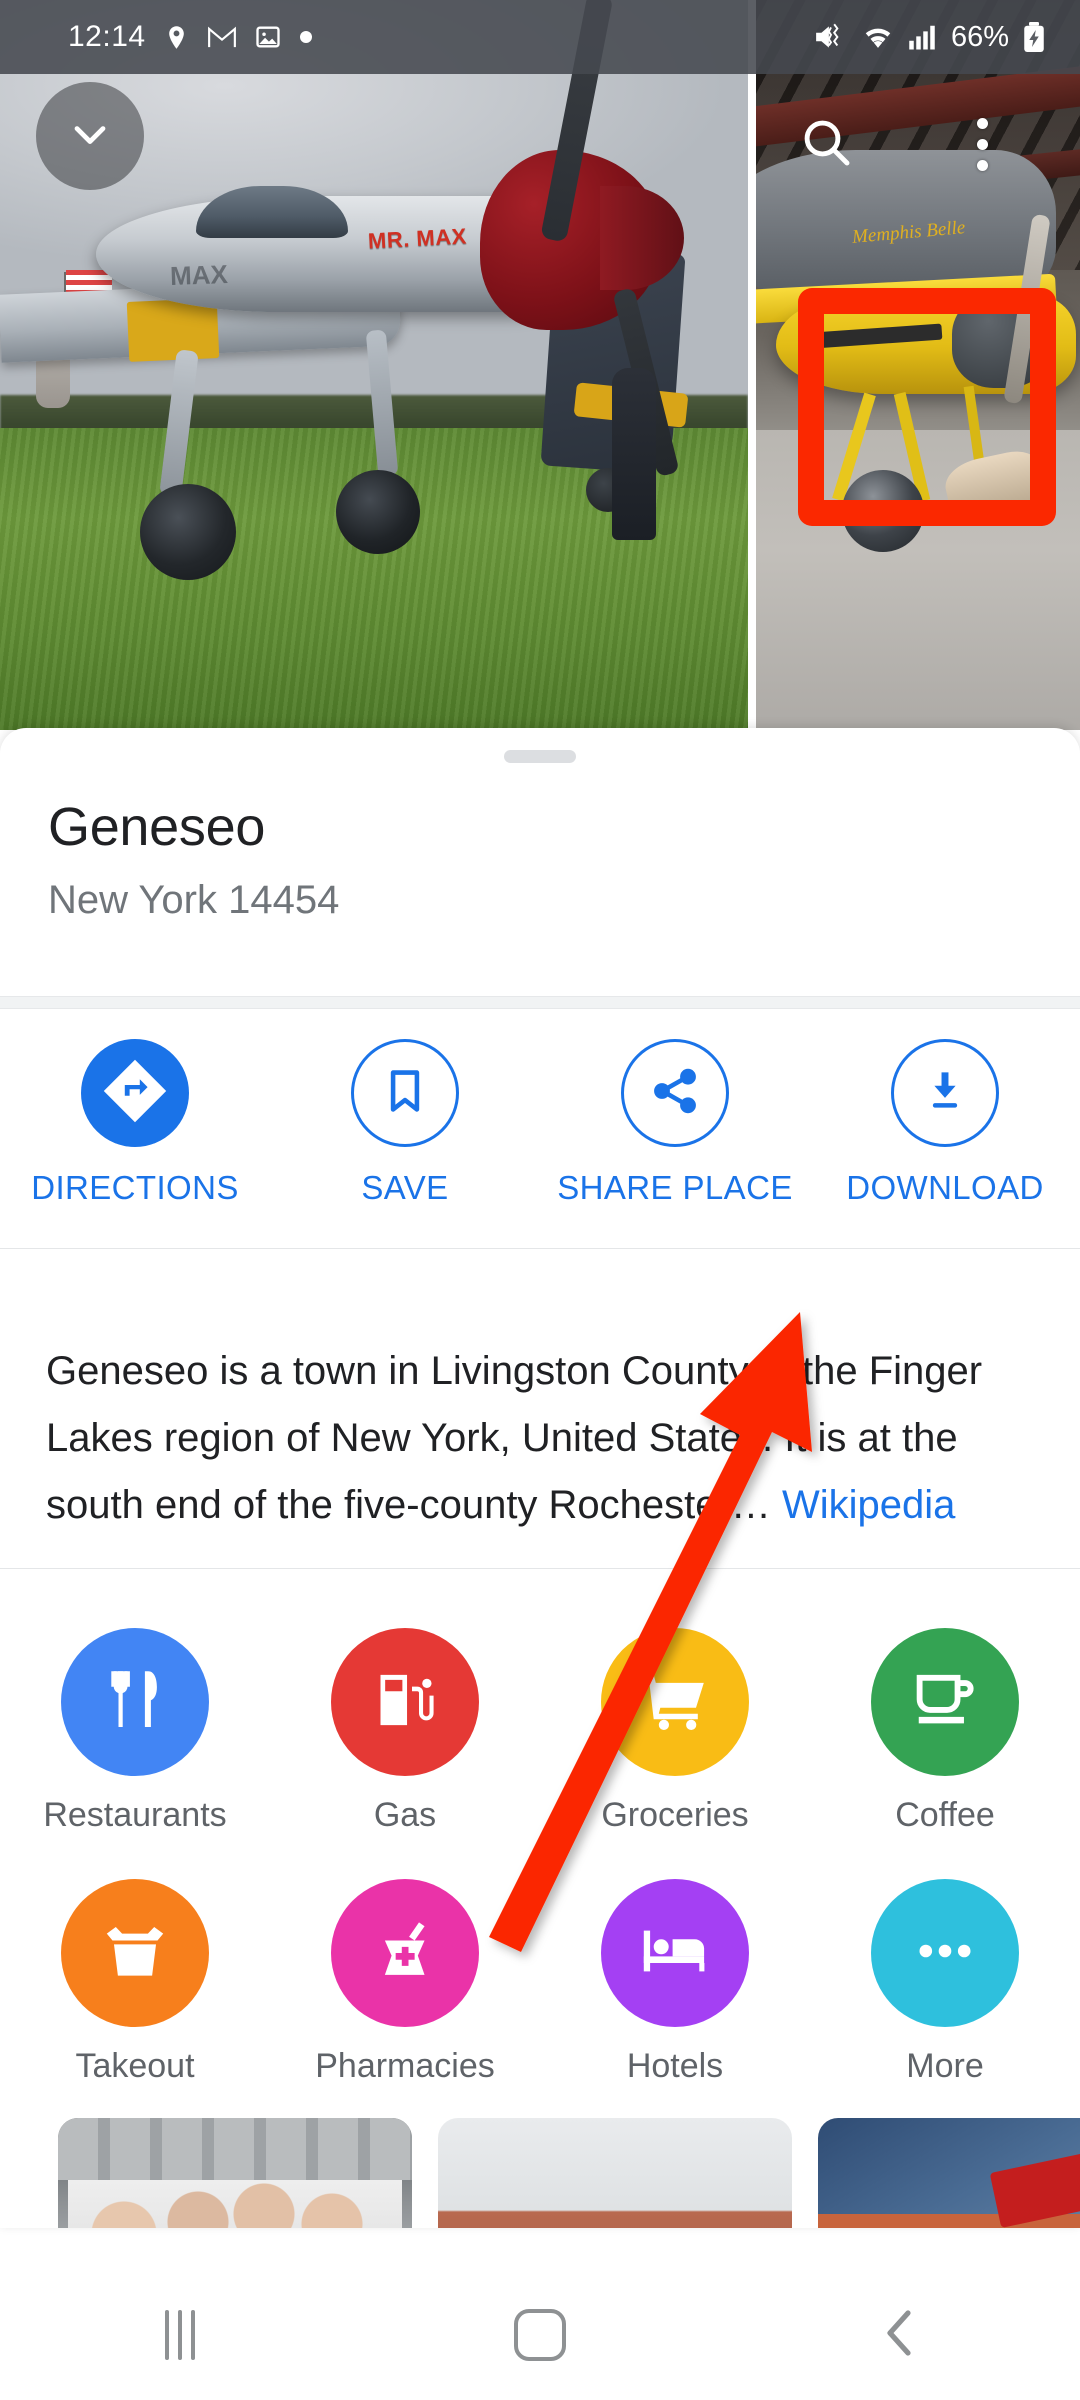  What do you see at coordinates (868, 1505) in the screenshot?
I see `wikipedia-link: Wikipedia` at bounding box center [868, 1505].